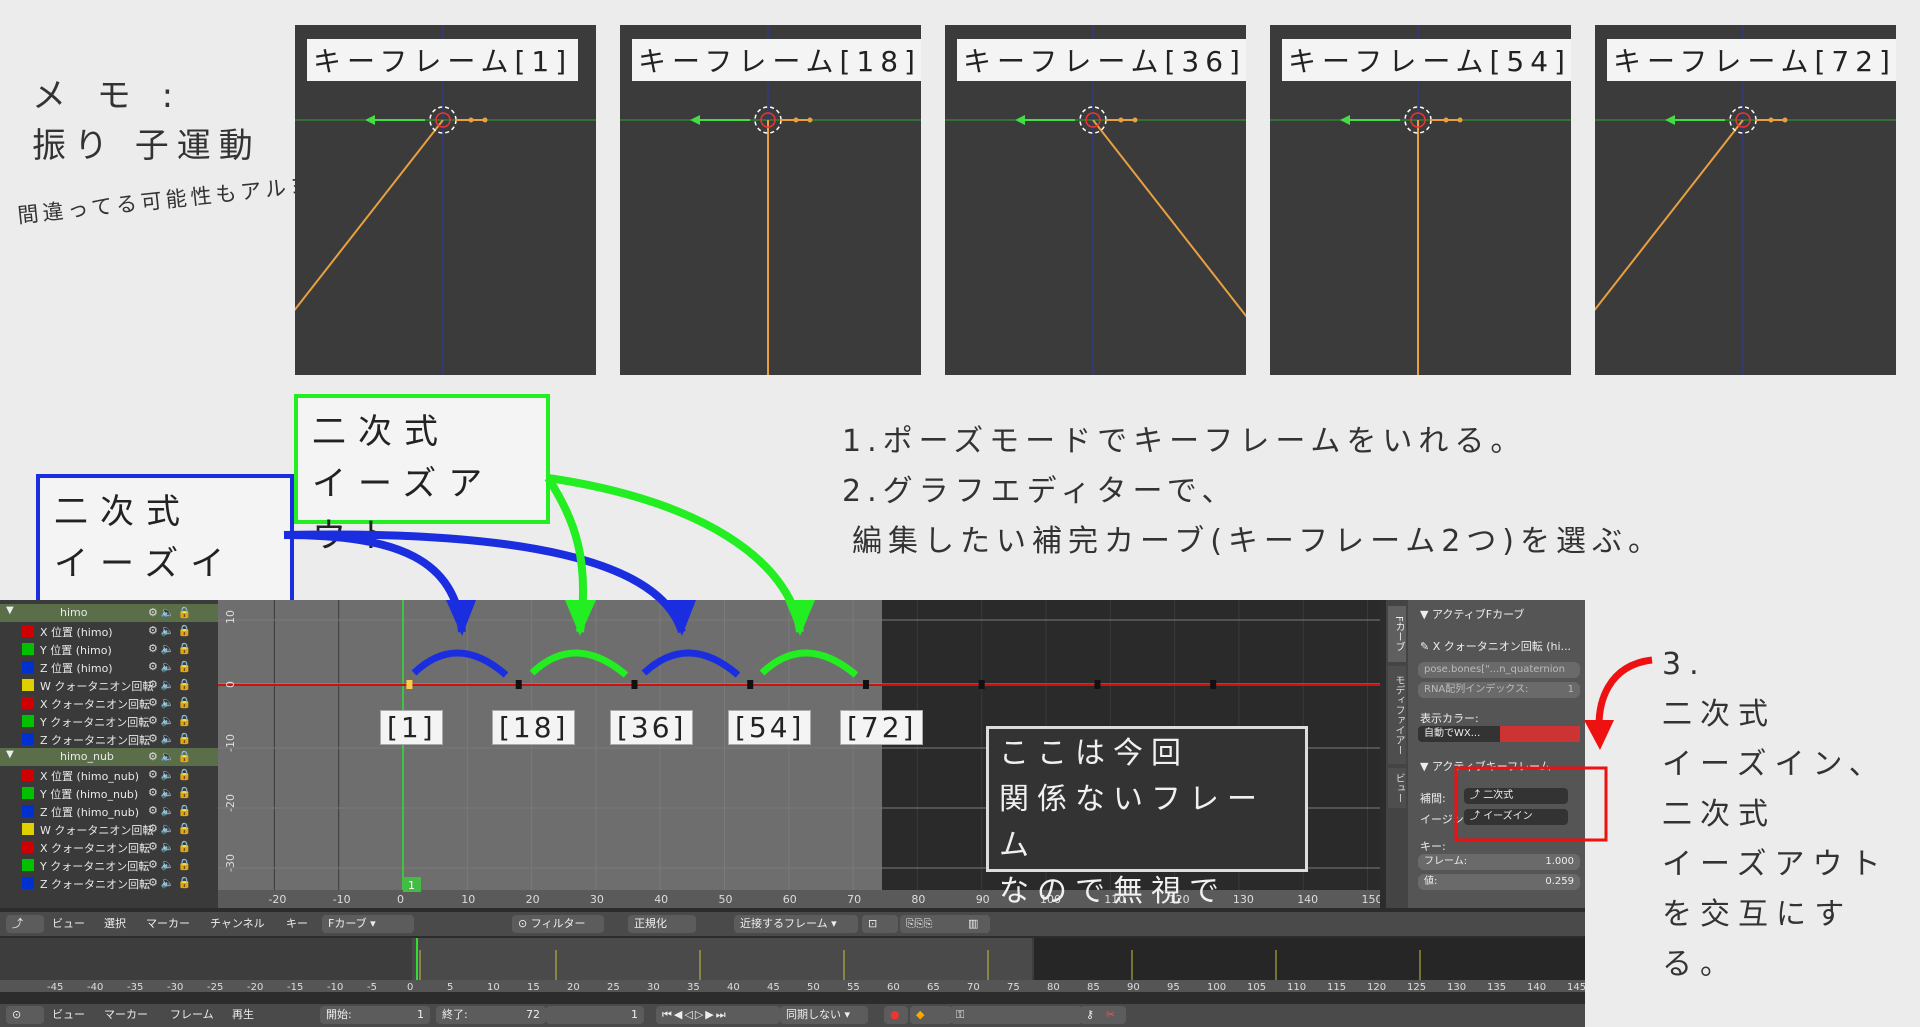  Describe the element at coordinates (1516, 796) in the screenshot. I see `interpolation-select: ⤴ 二次式` at that location.